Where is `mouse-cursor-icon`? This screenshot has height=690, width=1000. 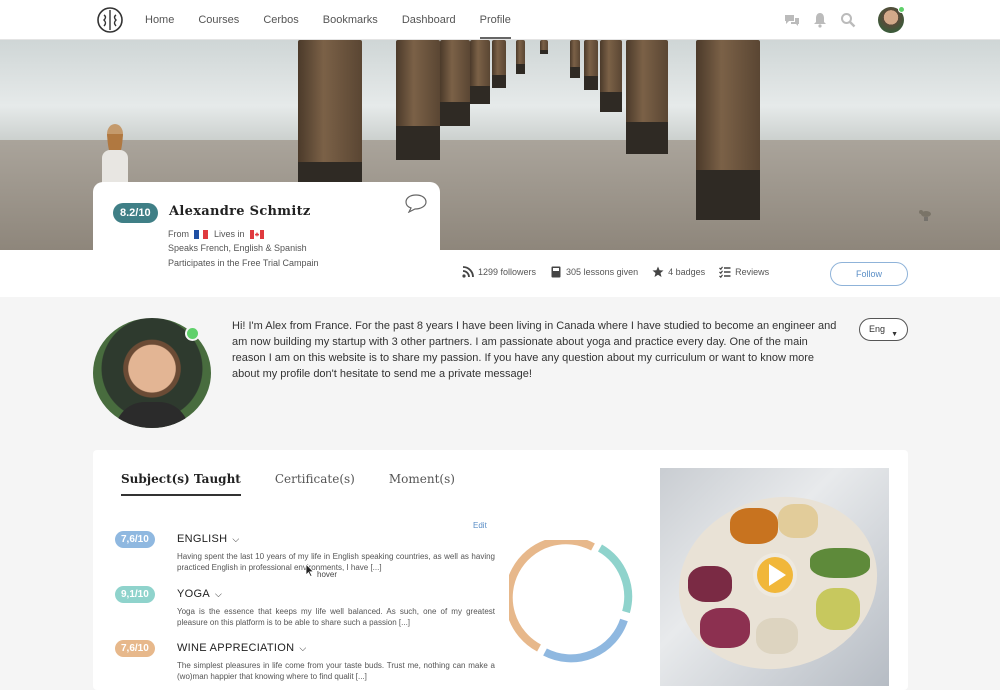 mouse-cursor-icon is located at coordinates (310, 570).